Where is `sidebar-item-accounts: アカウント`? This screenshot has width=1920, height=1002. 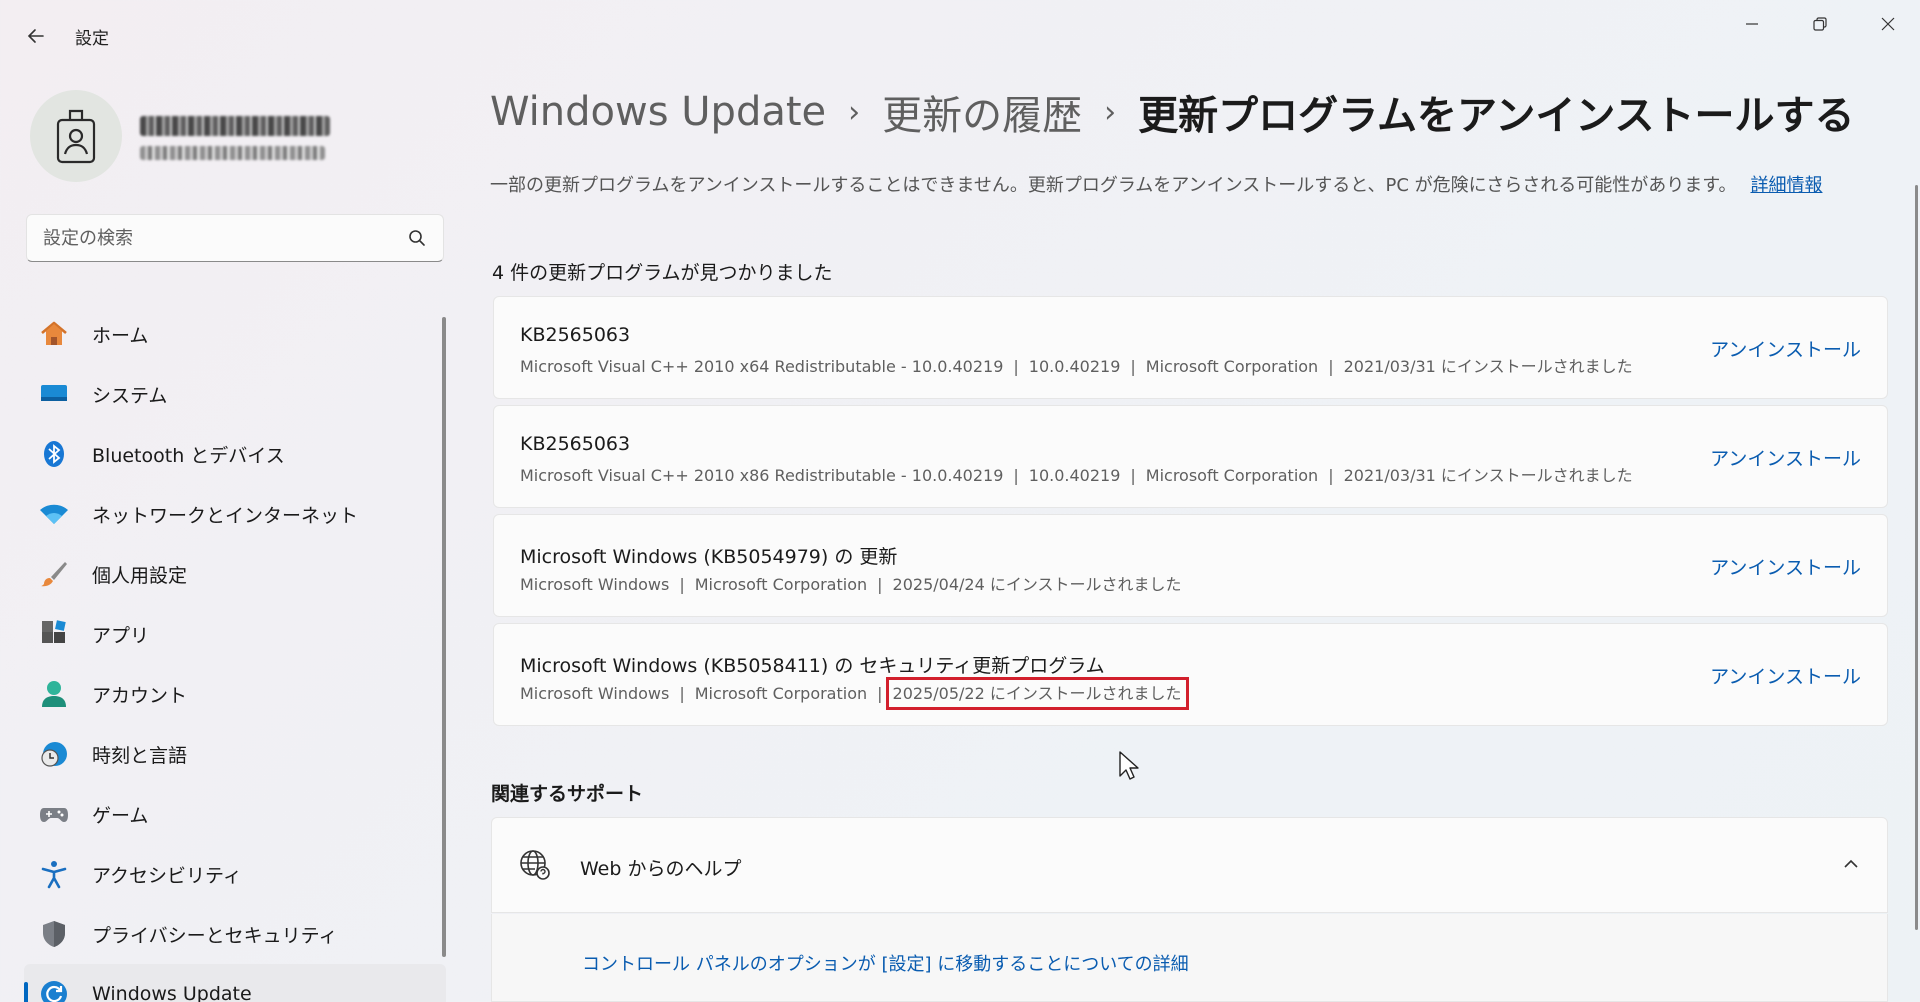 sidebar-item-accounts: アカウント is located at coordinates (235, 694).